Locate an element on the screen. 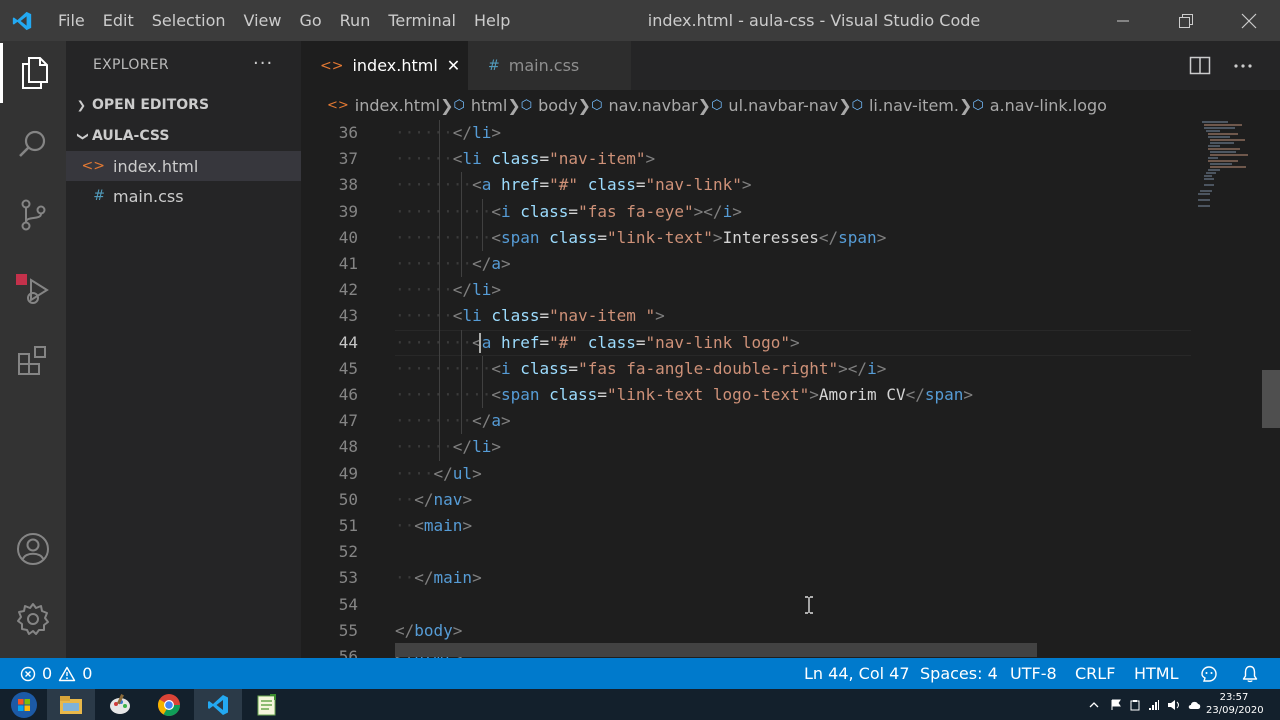  code-line: 50 ··</nav> is located at coordinates (746, 500).